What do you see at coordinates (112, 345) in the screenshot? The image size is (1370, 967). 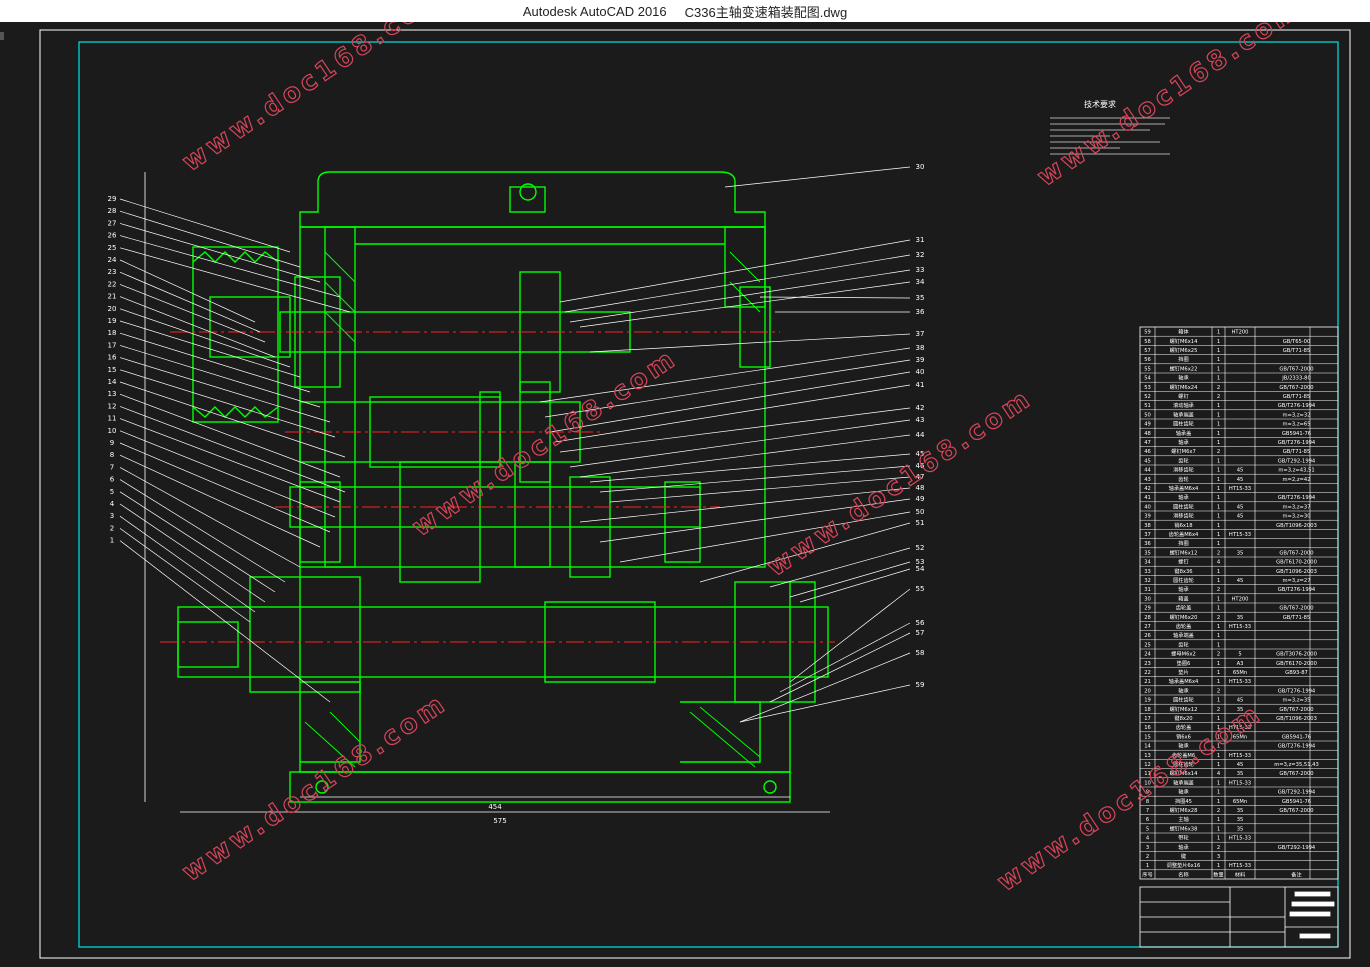 I see `balloon-number: 17` at bounding box center [112, 345].